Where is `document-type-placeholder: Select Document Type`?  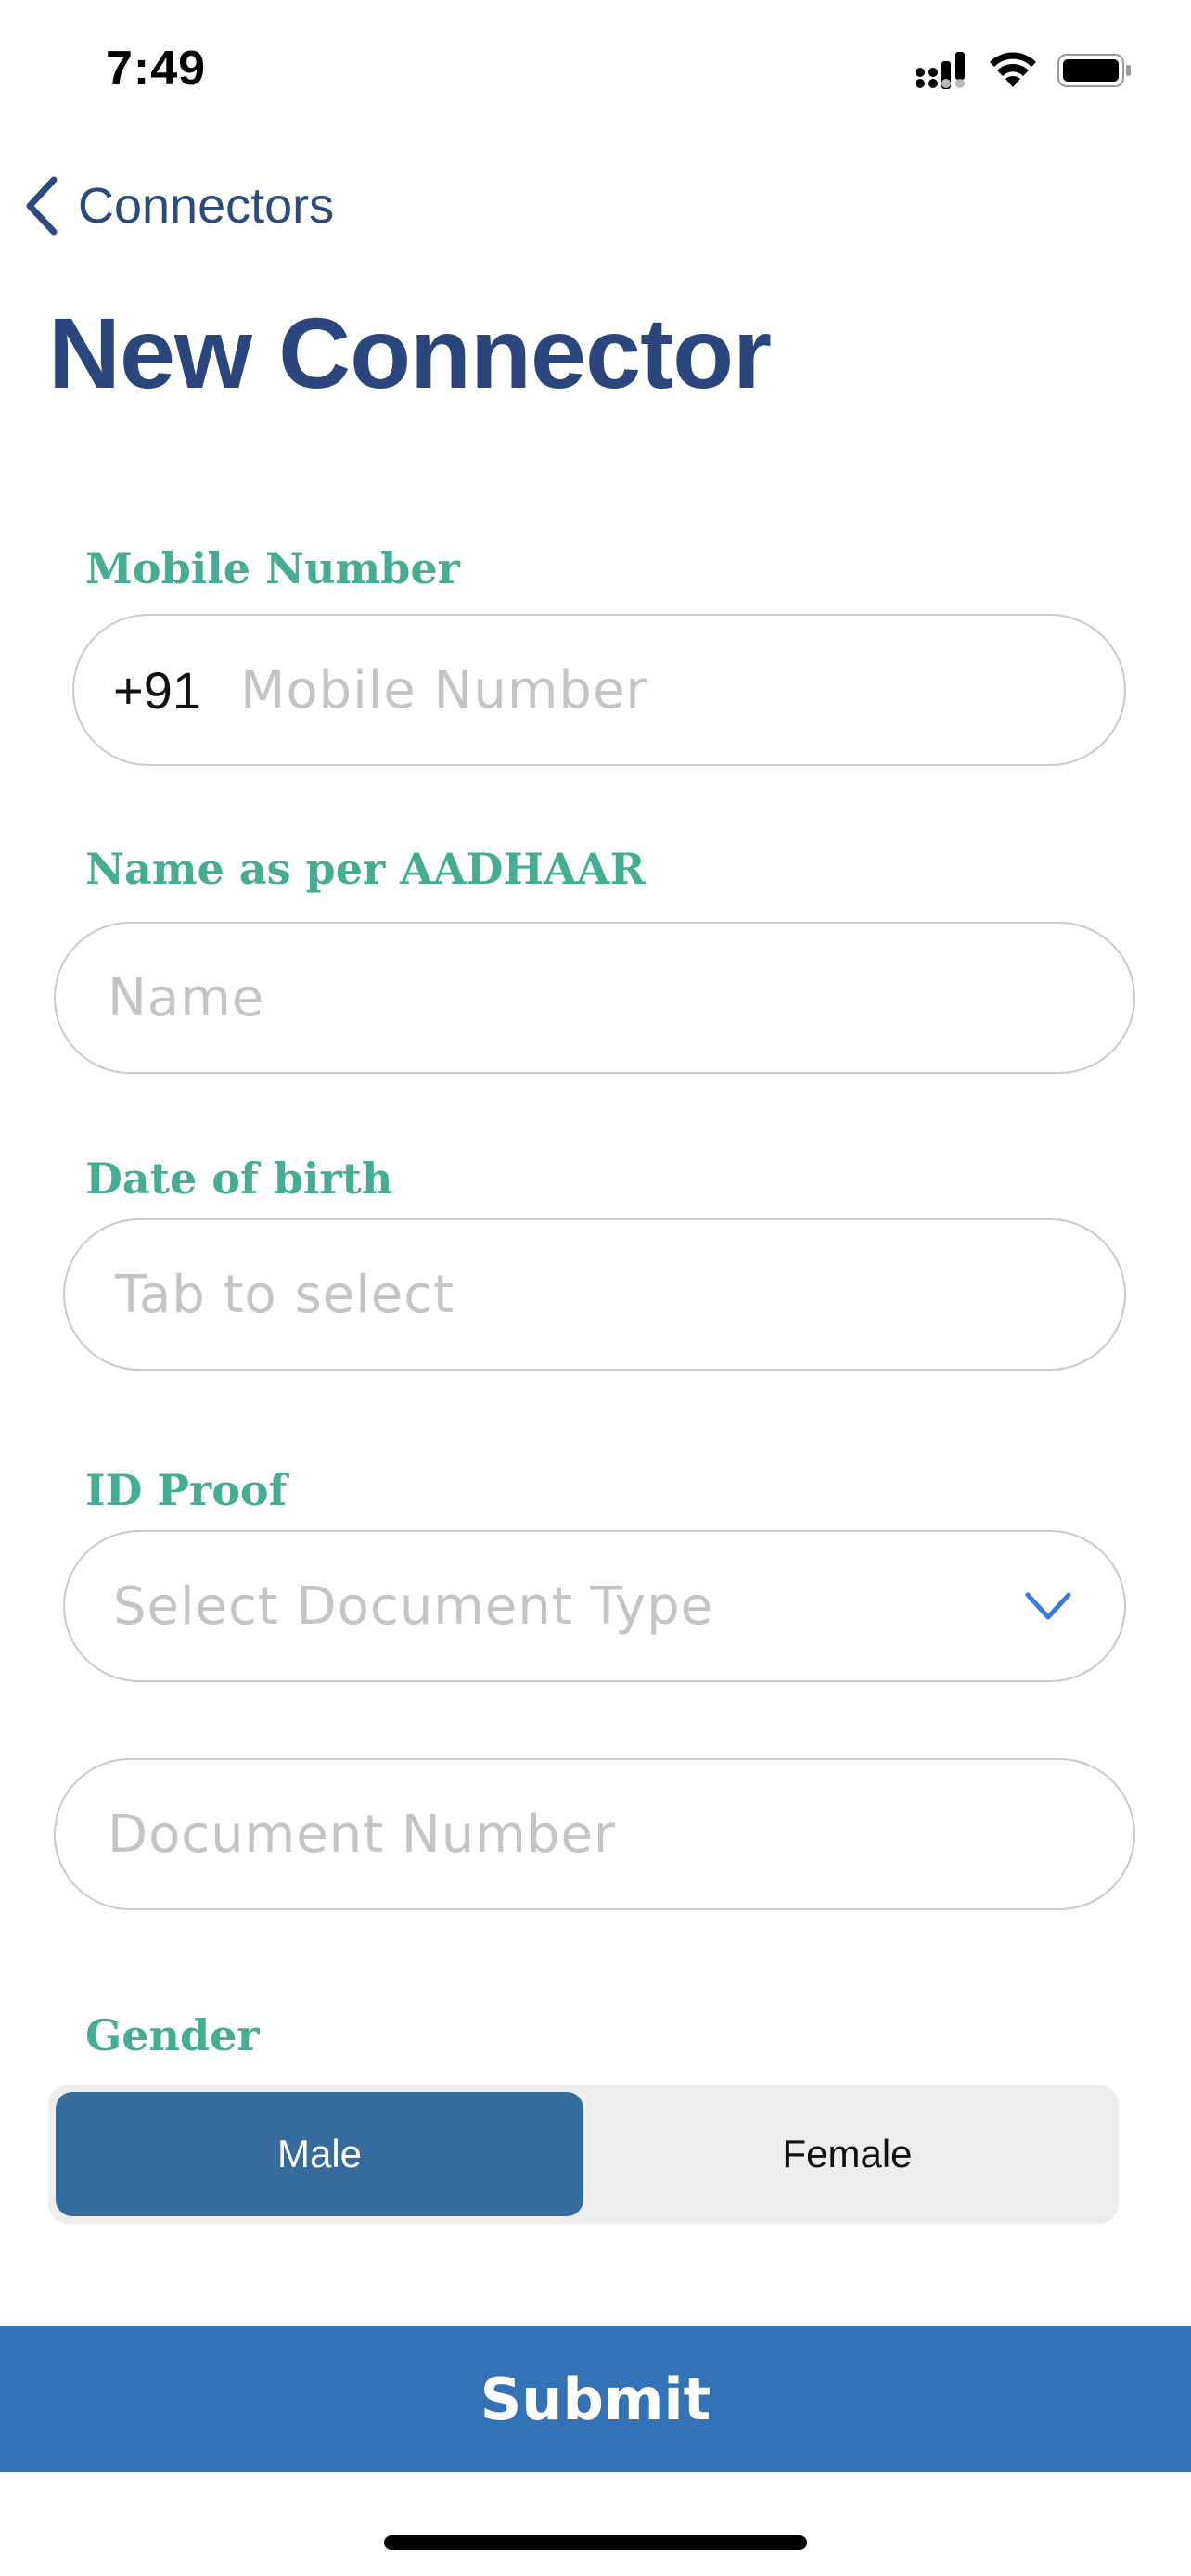 document-type-placeholder: Select Document Type is located at coordinates (413, 1606).